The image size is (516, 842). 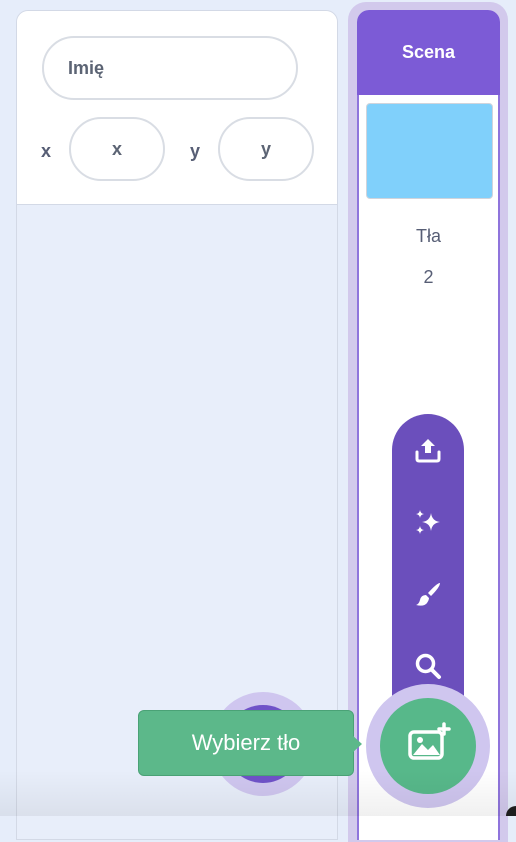 I want to click on y-position-input: y, so click(x=266, y=149).